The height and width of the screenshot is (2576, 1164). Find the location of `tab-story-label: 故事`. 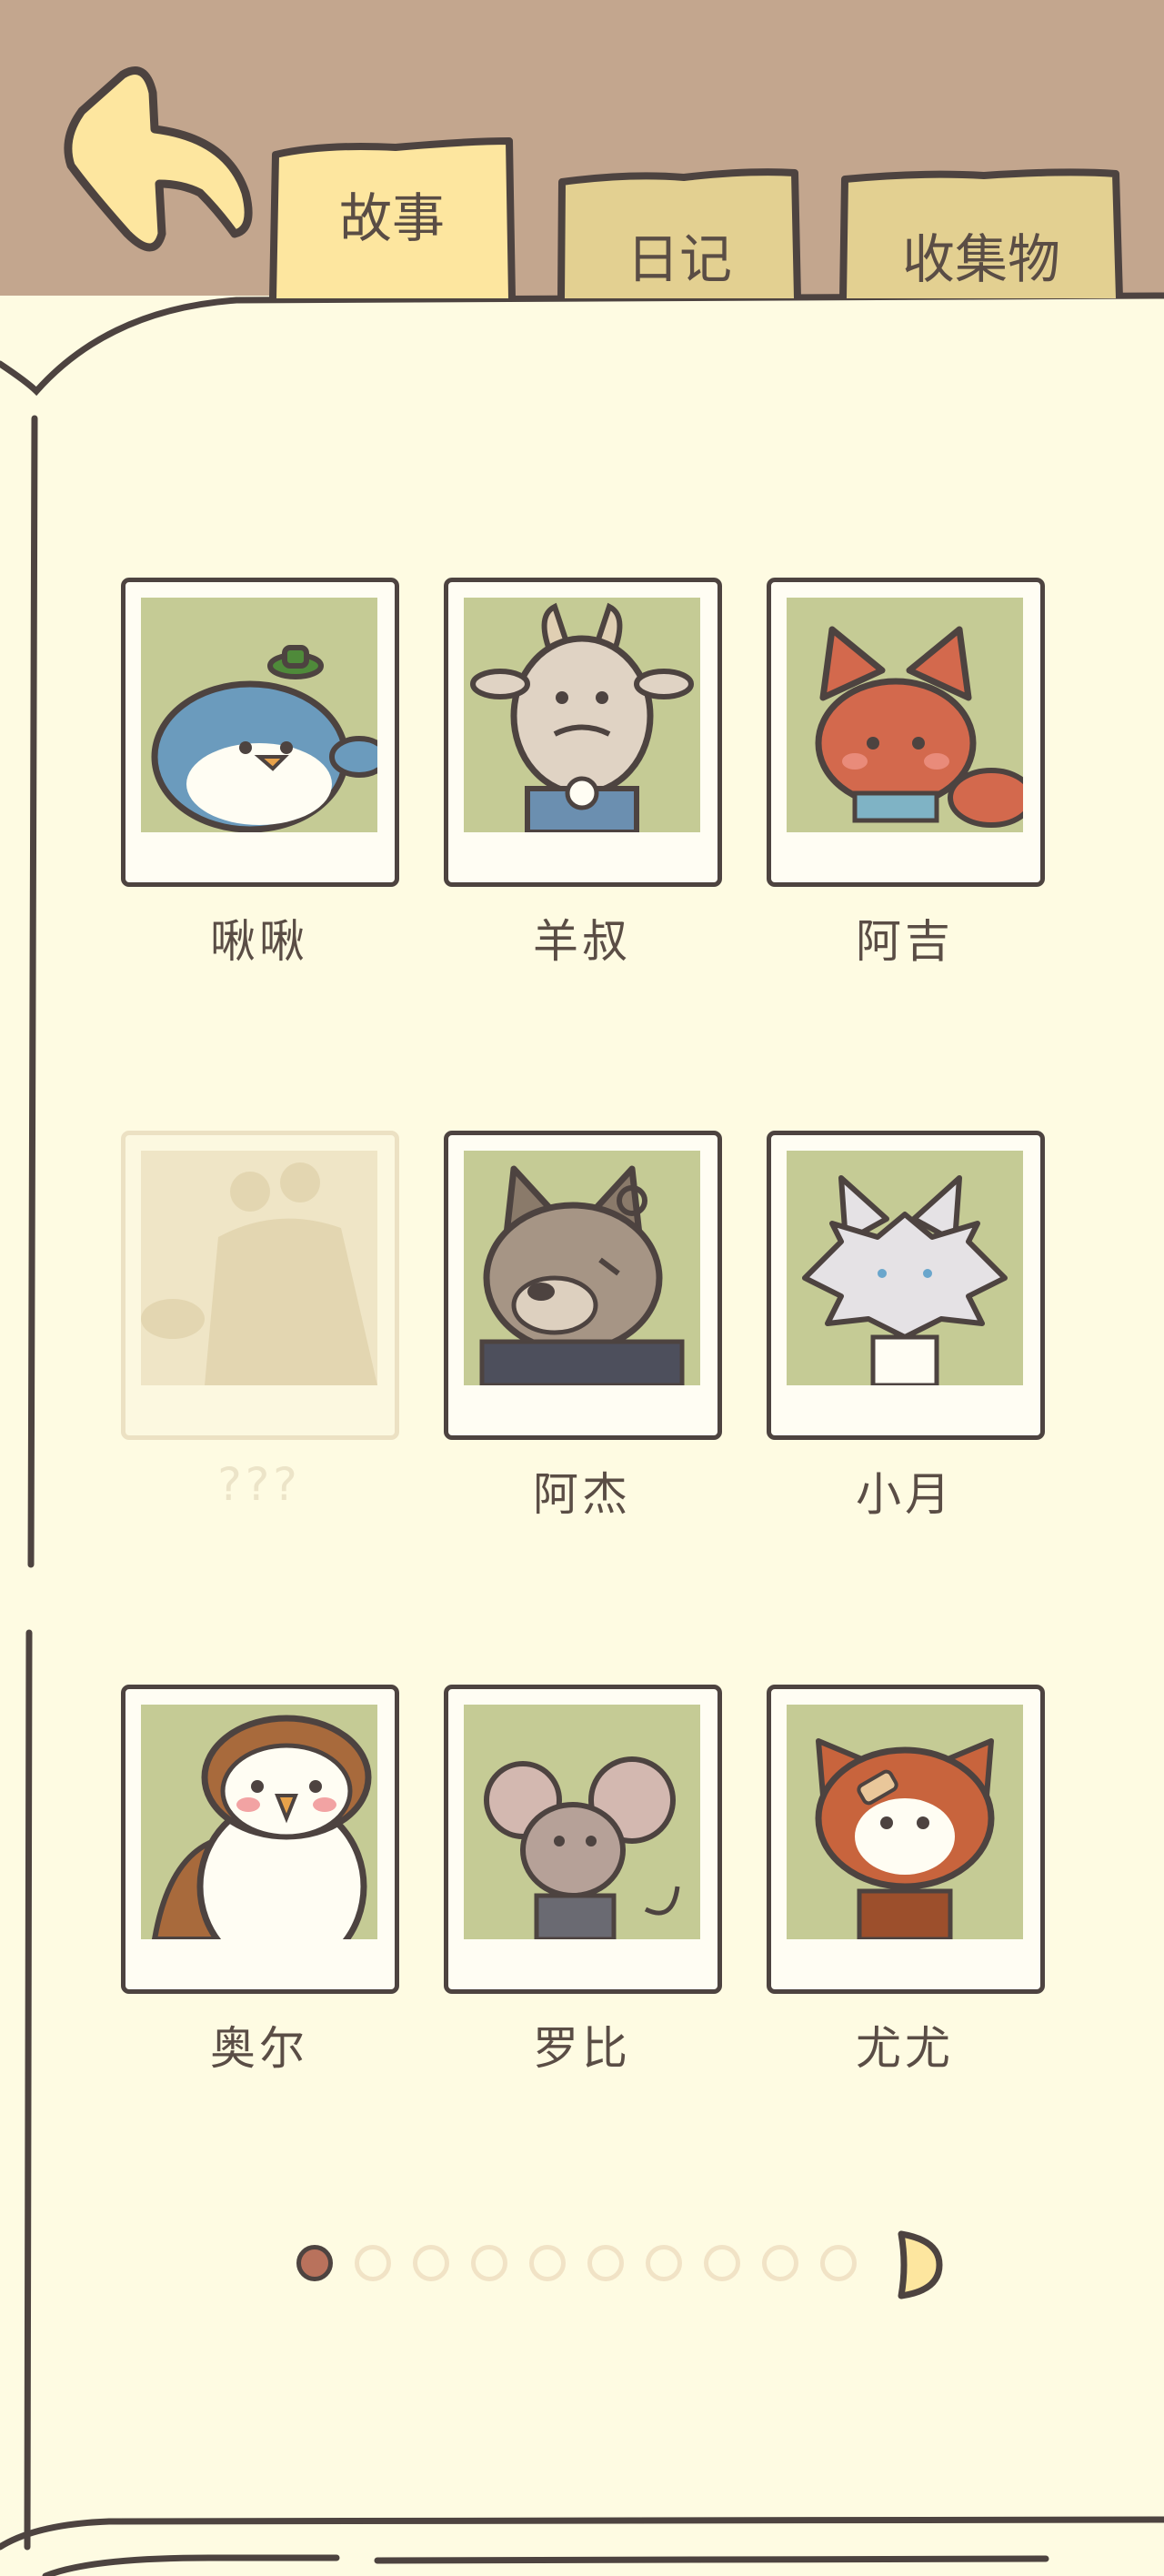

tab-story-label: 故事 is located at coordinates (392, 218).